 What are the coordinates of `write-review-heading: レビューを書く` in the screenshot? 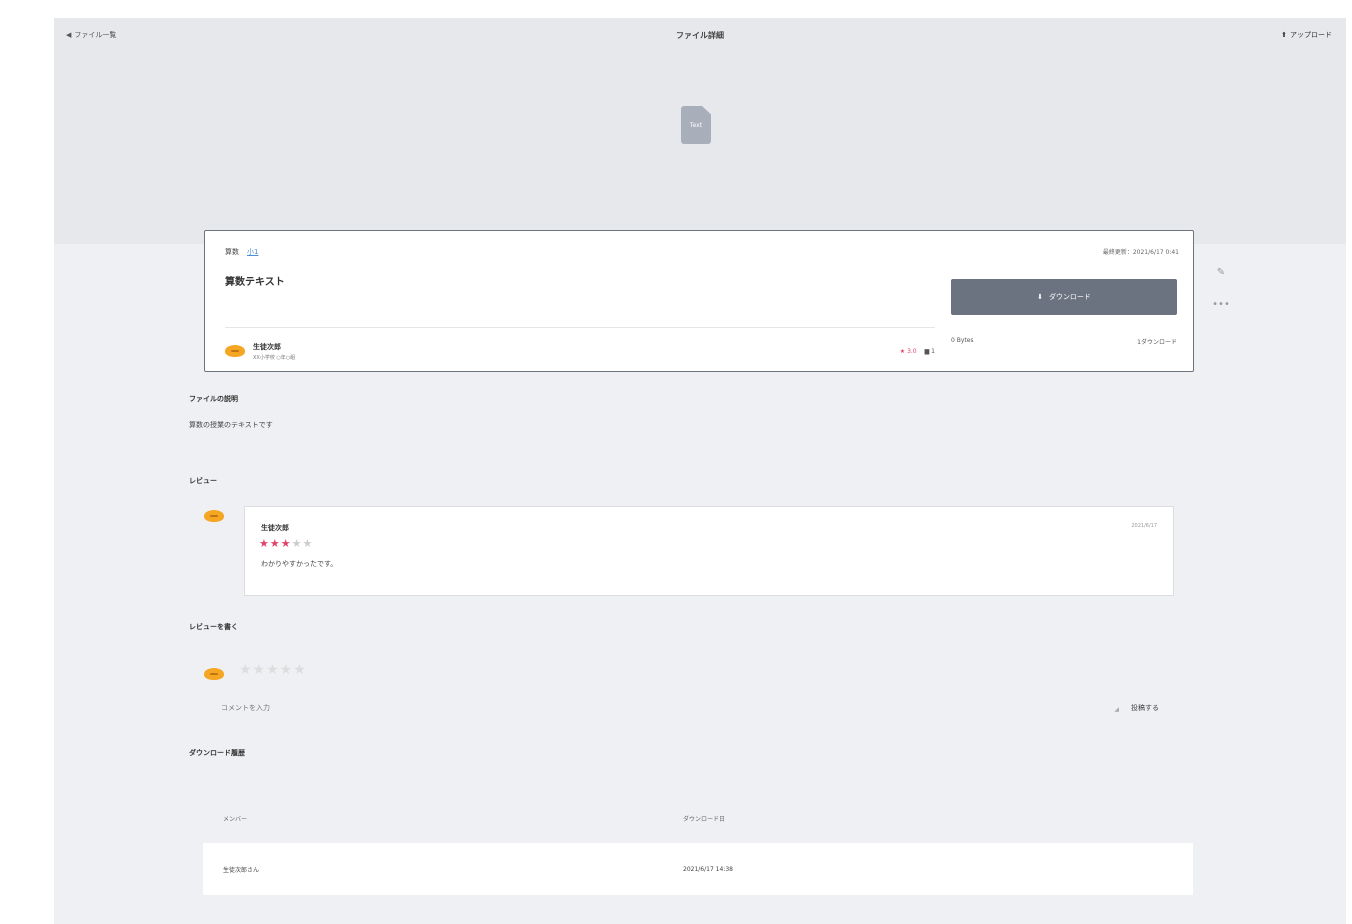 It's located at (213, 627).